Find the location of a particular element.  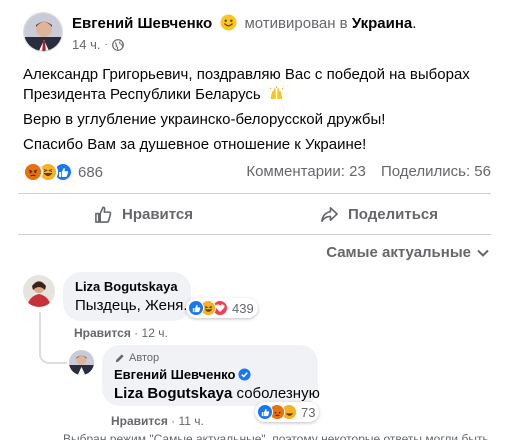

location-link: Украина is located at coordinates (382, 23).